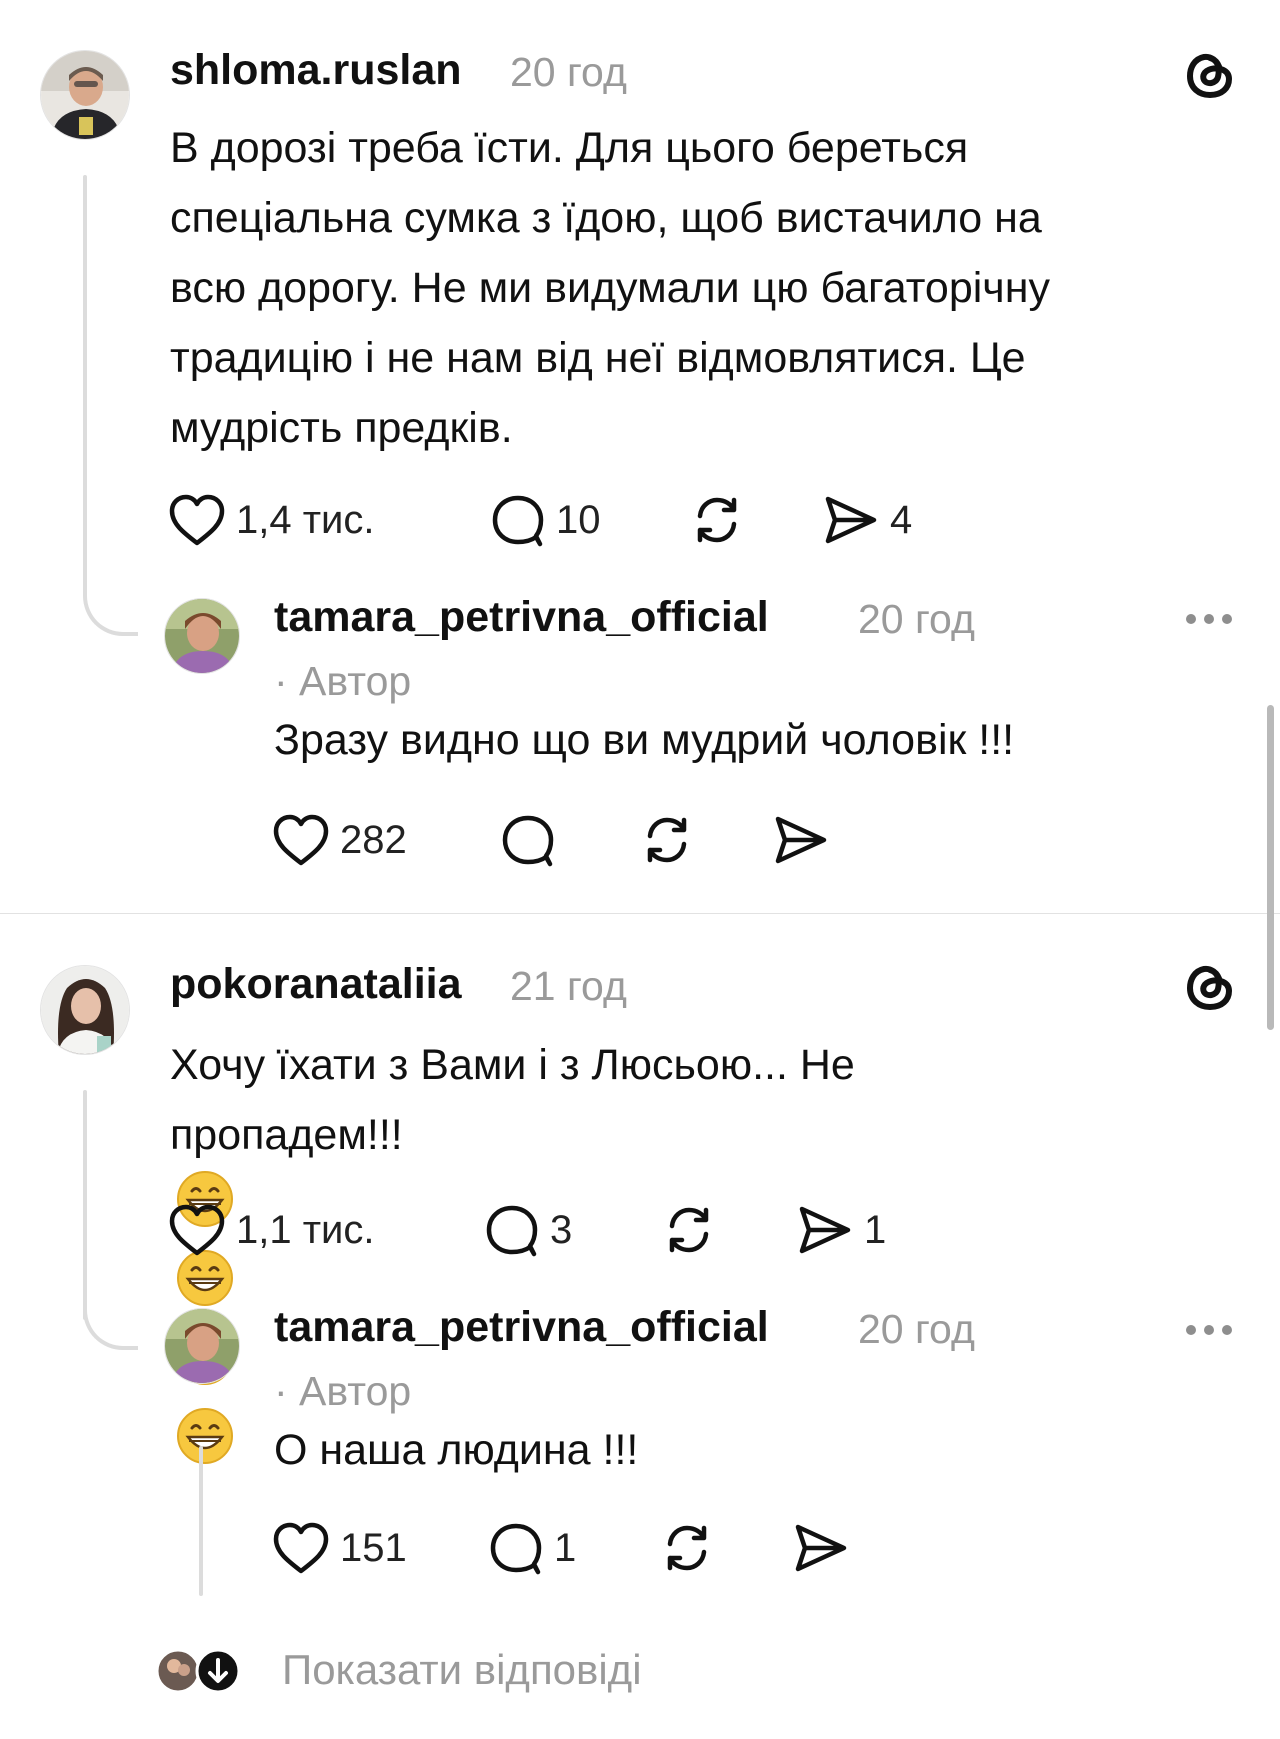 The width and height of the screenshot is (1280, 1739). What do you see at coordinates (1270, 867) in the screenshot?
I see `scrollbar` at bounding box center [1270, 867].